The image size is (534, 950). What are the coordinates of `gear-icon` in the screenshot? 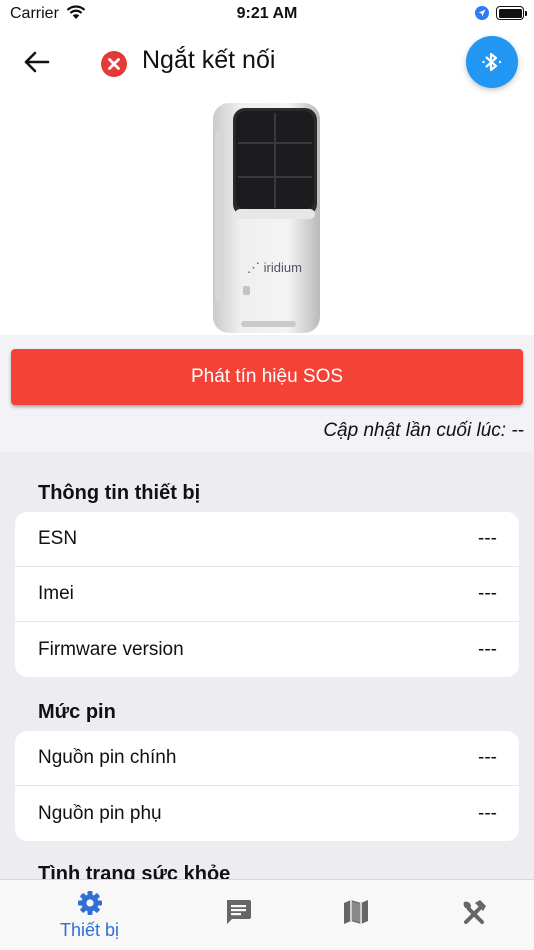 It's located at (89, 903).